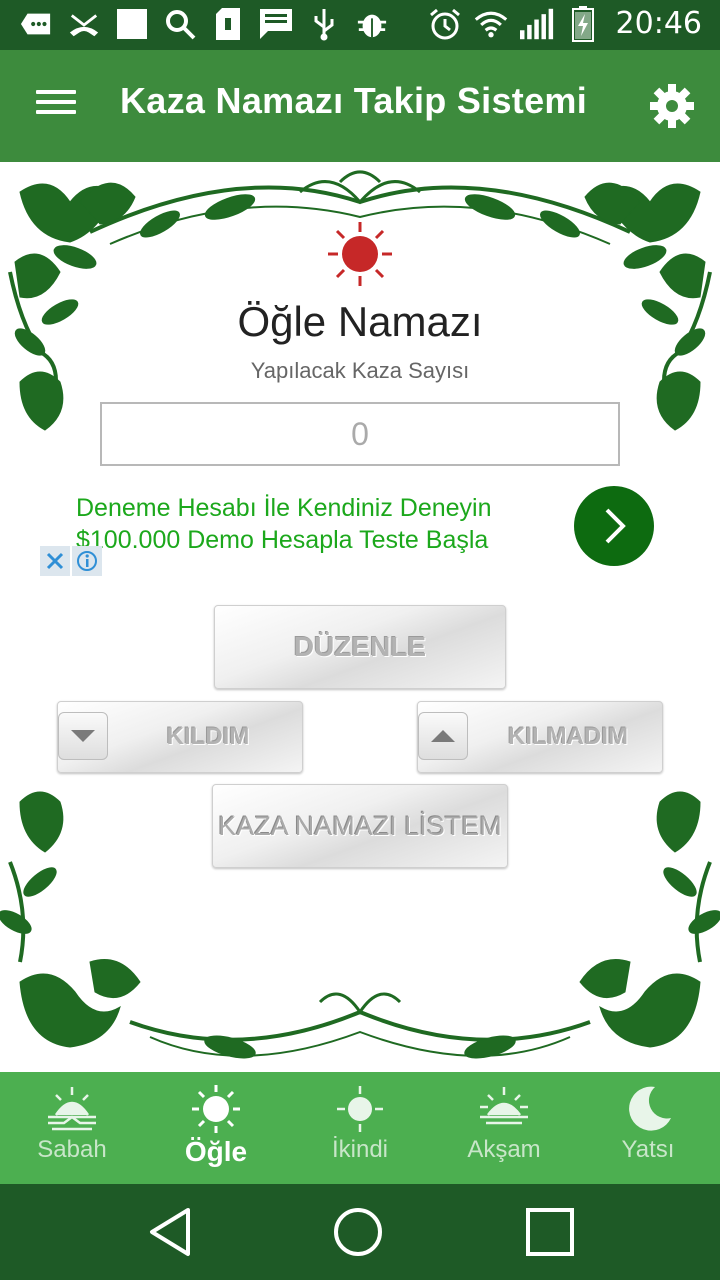  Describe the element at coordinates (360, 254) in the screenshot. I see `red-sun-icon` at that location.